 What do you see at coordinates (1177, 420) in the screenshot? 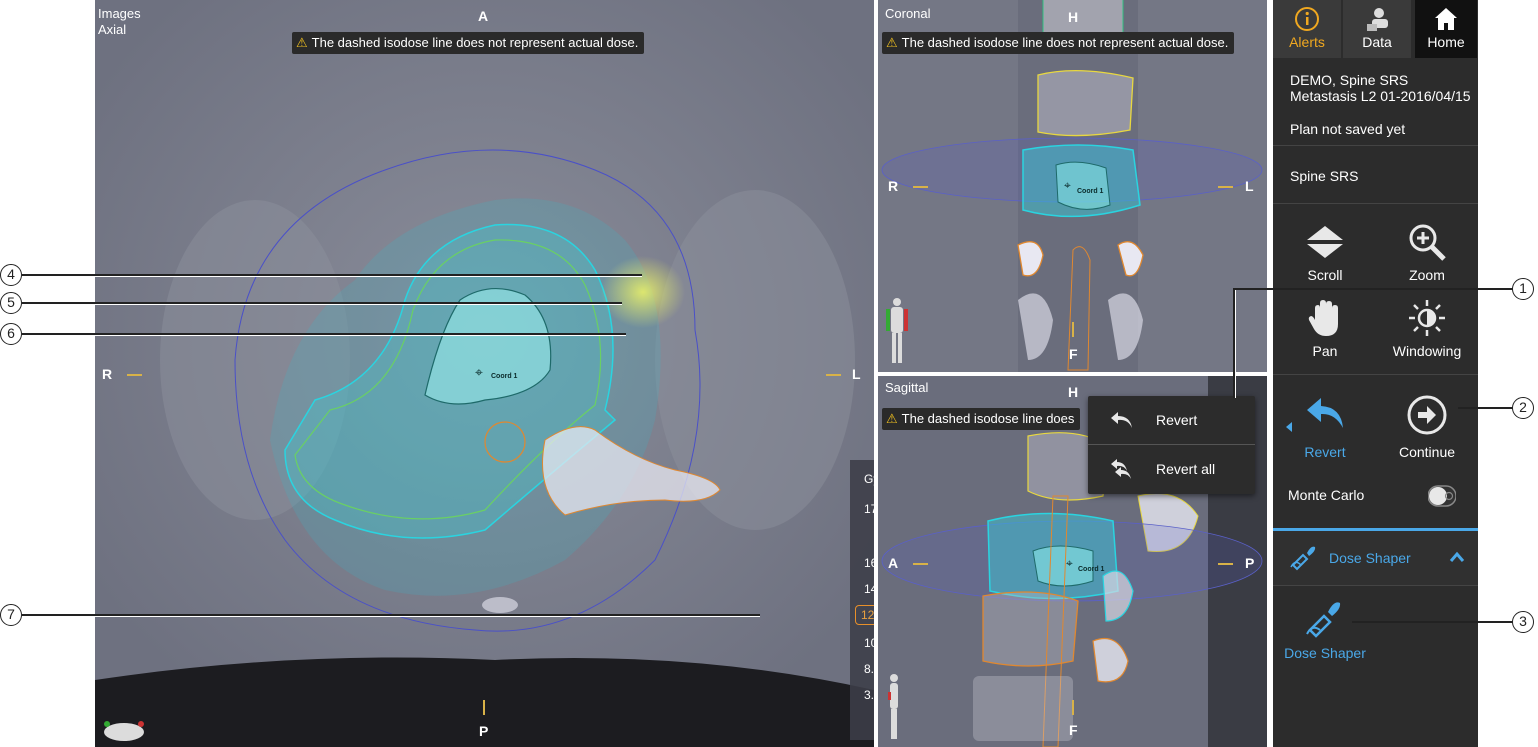
I see `revert-menu-label: Revert` at bounding box center [1177, 420].